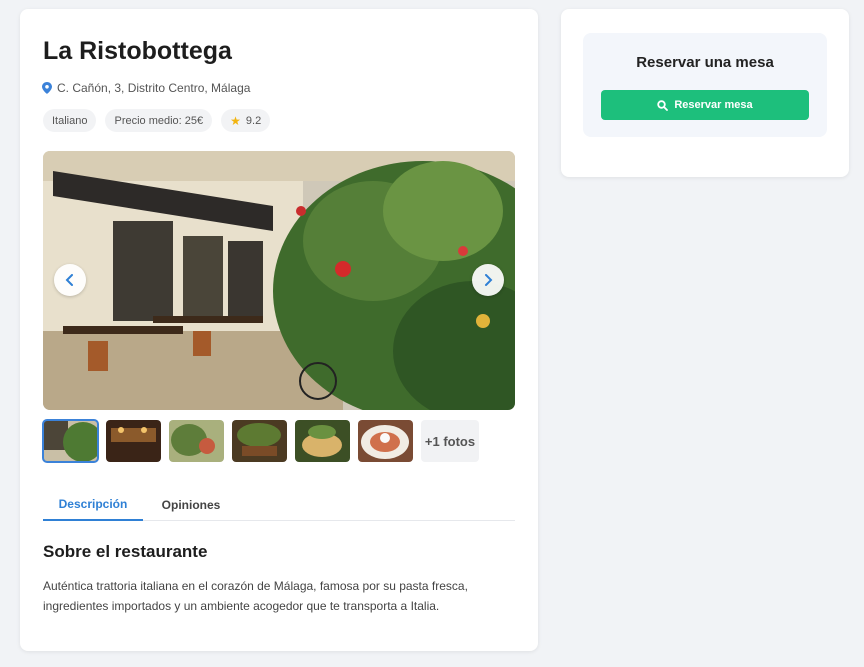 This screenshot has height=667, width=864. What do you see at coordinates (154, 88) in the screenshot?
I see `address-text: C. Cañón, 3, Distrito Centro, Málaga` at bounding box center [154, 88].